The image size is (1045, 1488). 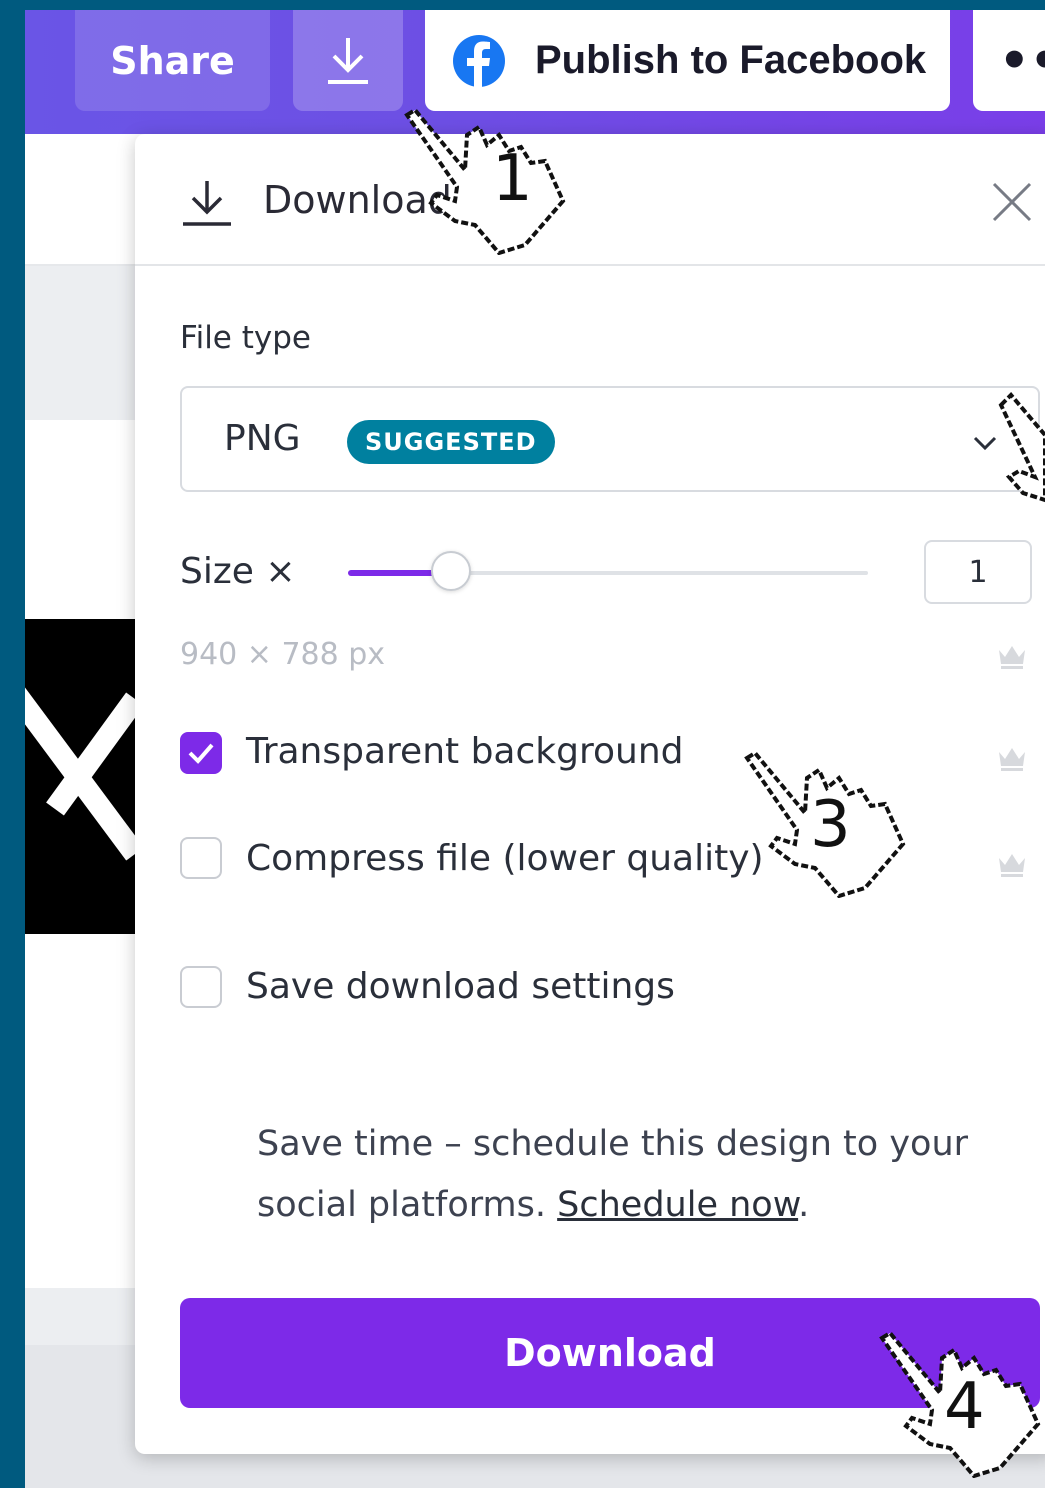 I want to click on more-options-button: •••, so click(x=1009, y=60).